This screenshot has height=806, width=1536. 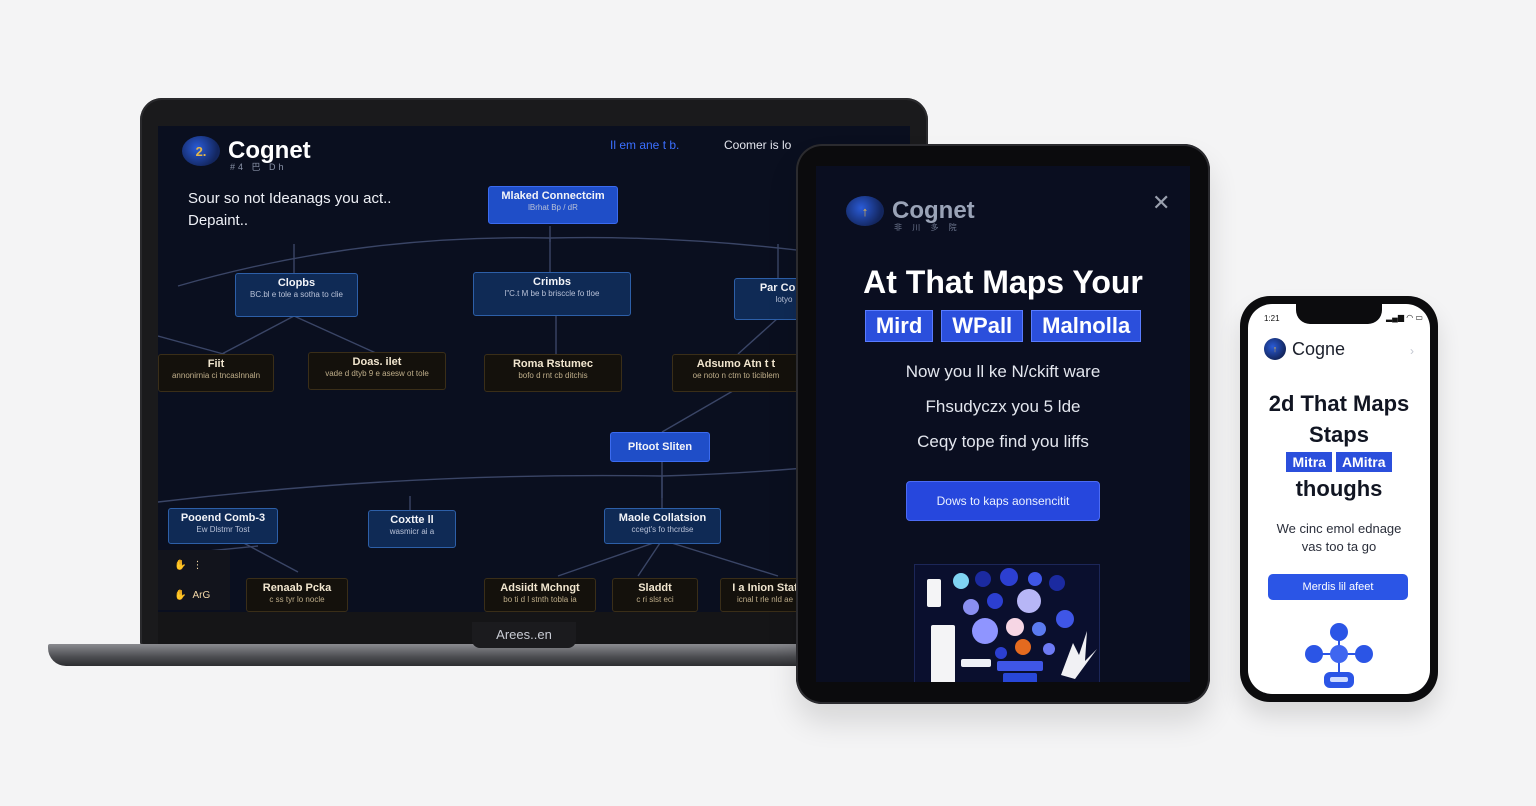 I want to click on node-subtitle: c ss tyr lo nocle, so click(x=297, y=599).